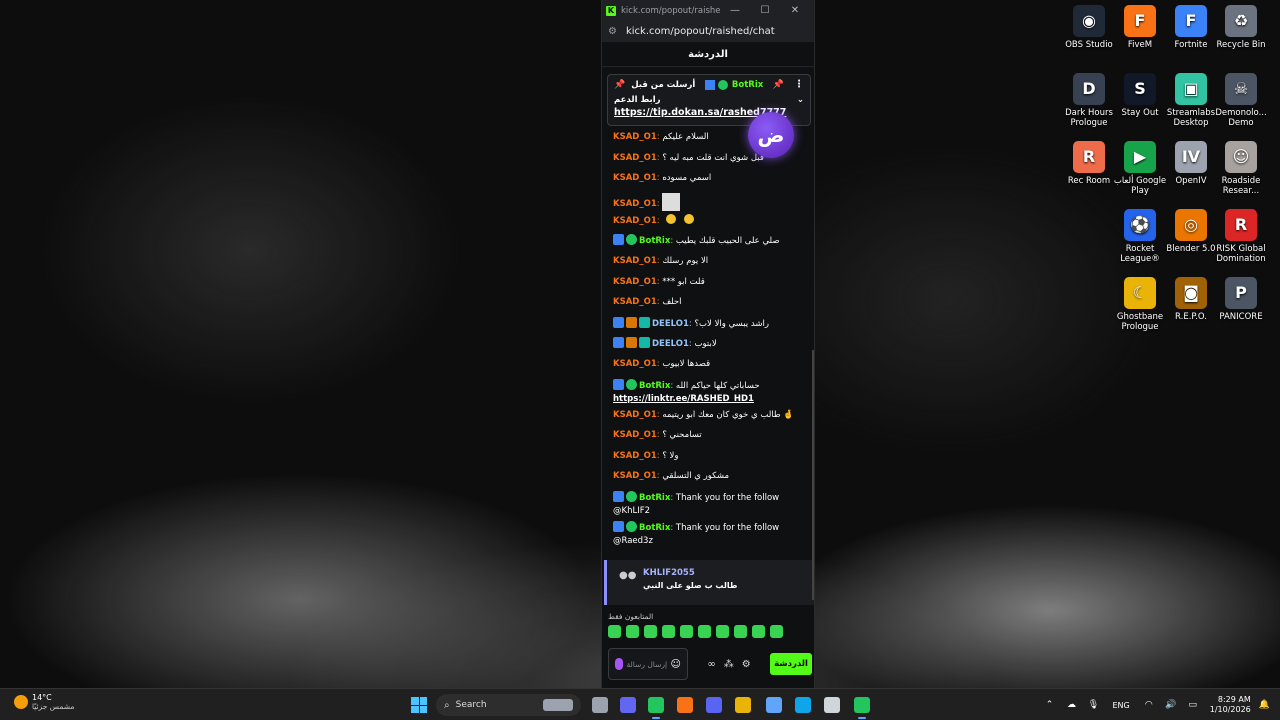 This screenshot has width=1280, height=720. Describe the element at coordinates (710, 503) in the screenshot. I see `chat-message: BotRix: Thank you for the follow @KhLIF2` at that location.